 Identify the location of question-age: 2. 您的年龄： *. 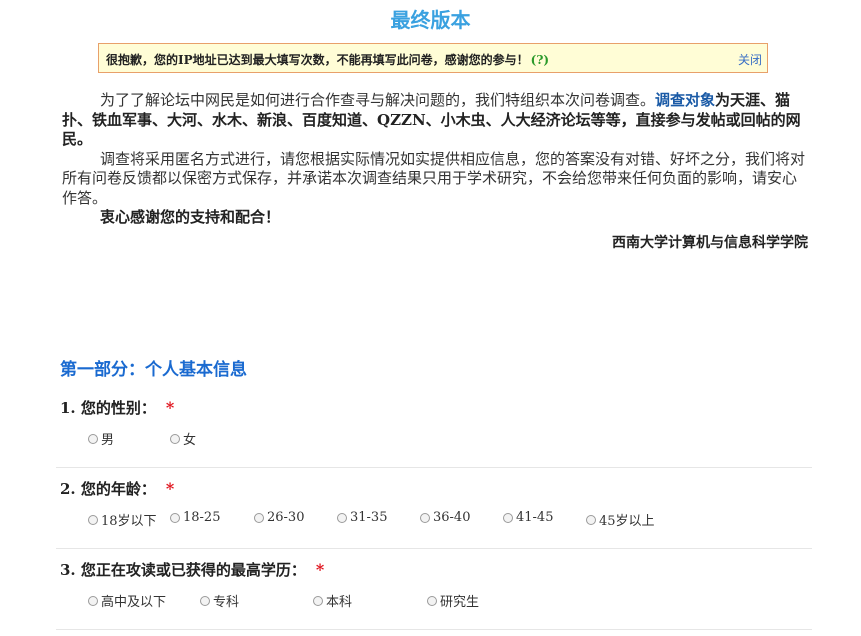
(117, 488).